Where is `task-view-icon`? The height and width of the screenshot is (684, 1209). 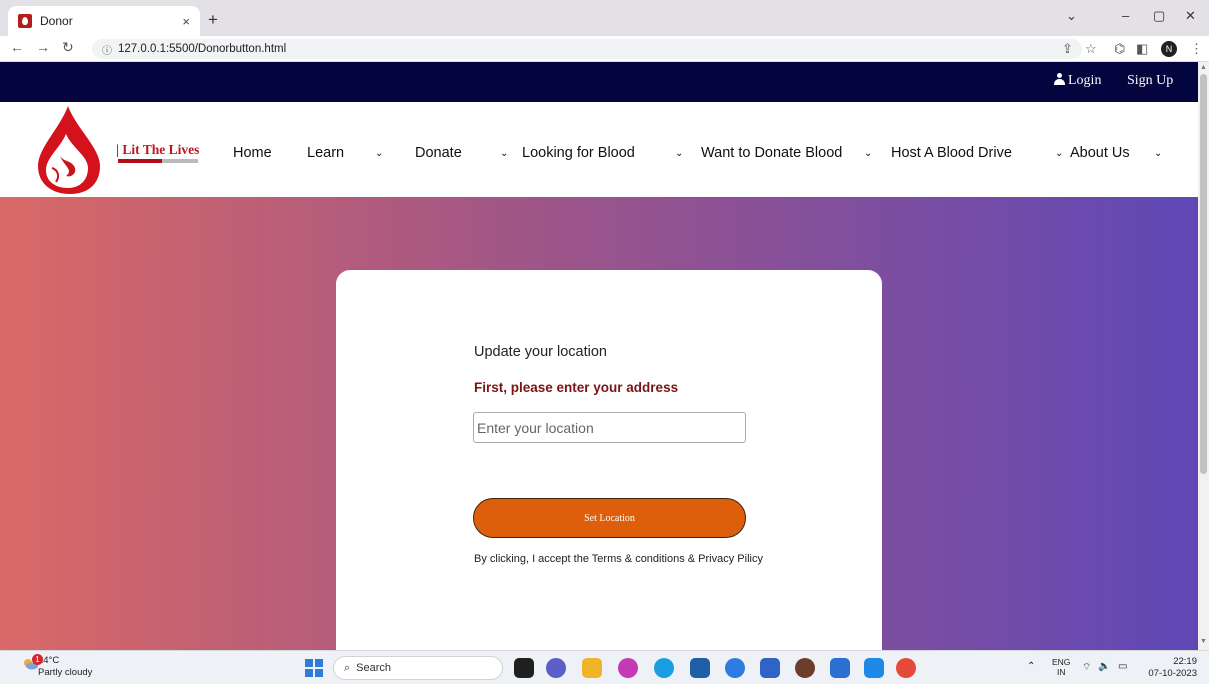 task-view-icon is located at coordinates (524, 668).